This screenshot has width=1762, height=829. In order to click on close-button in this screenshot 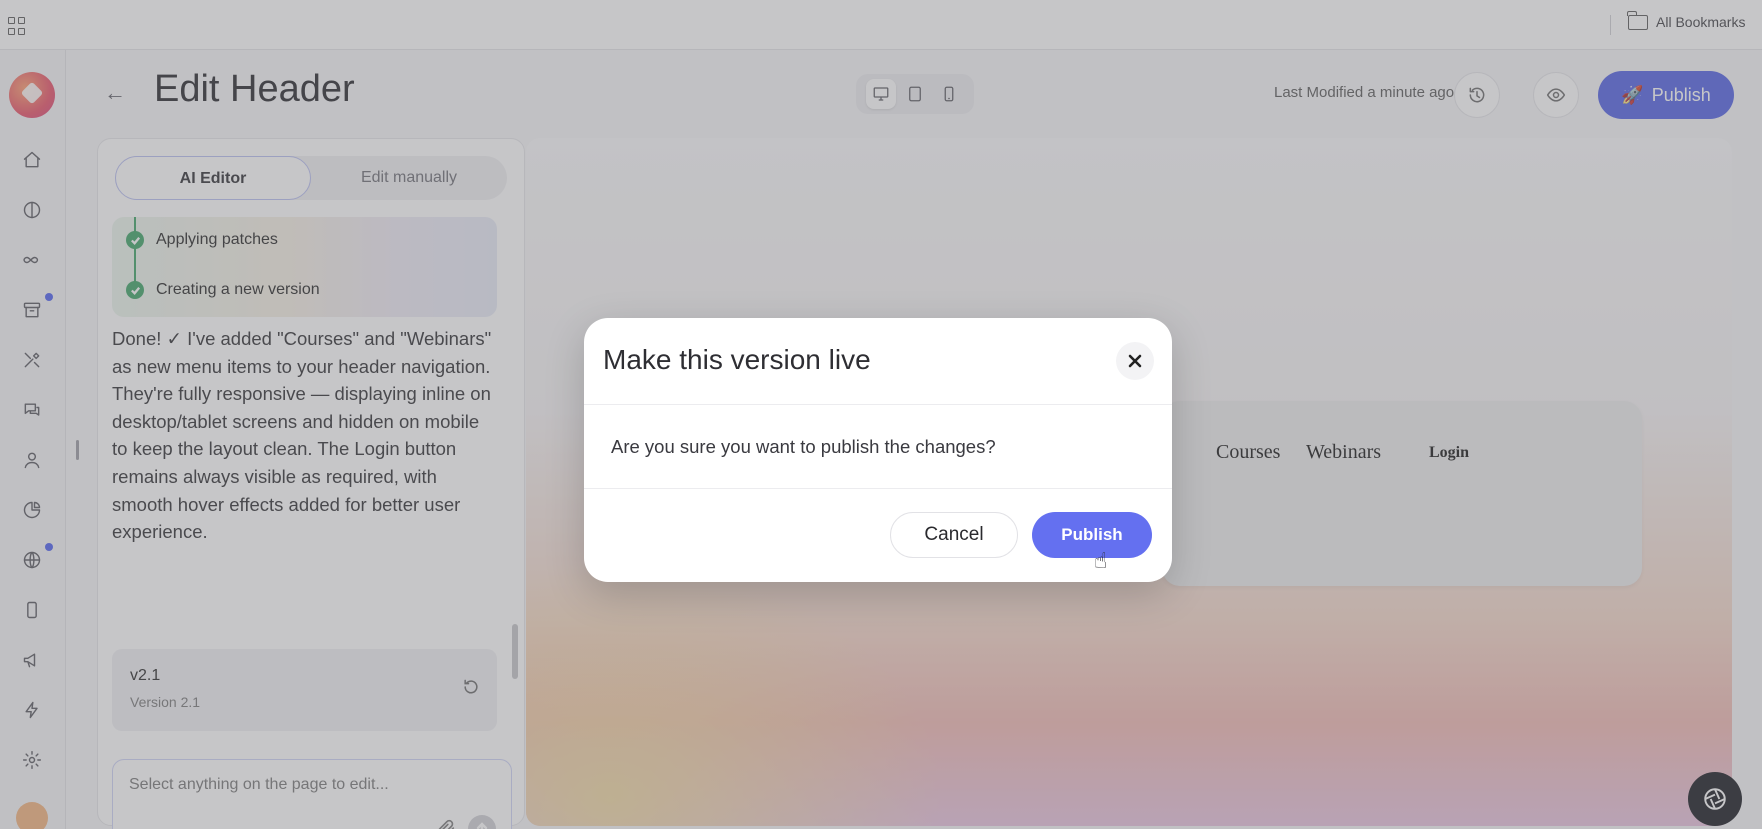, I will do `click(1135, 361)`.